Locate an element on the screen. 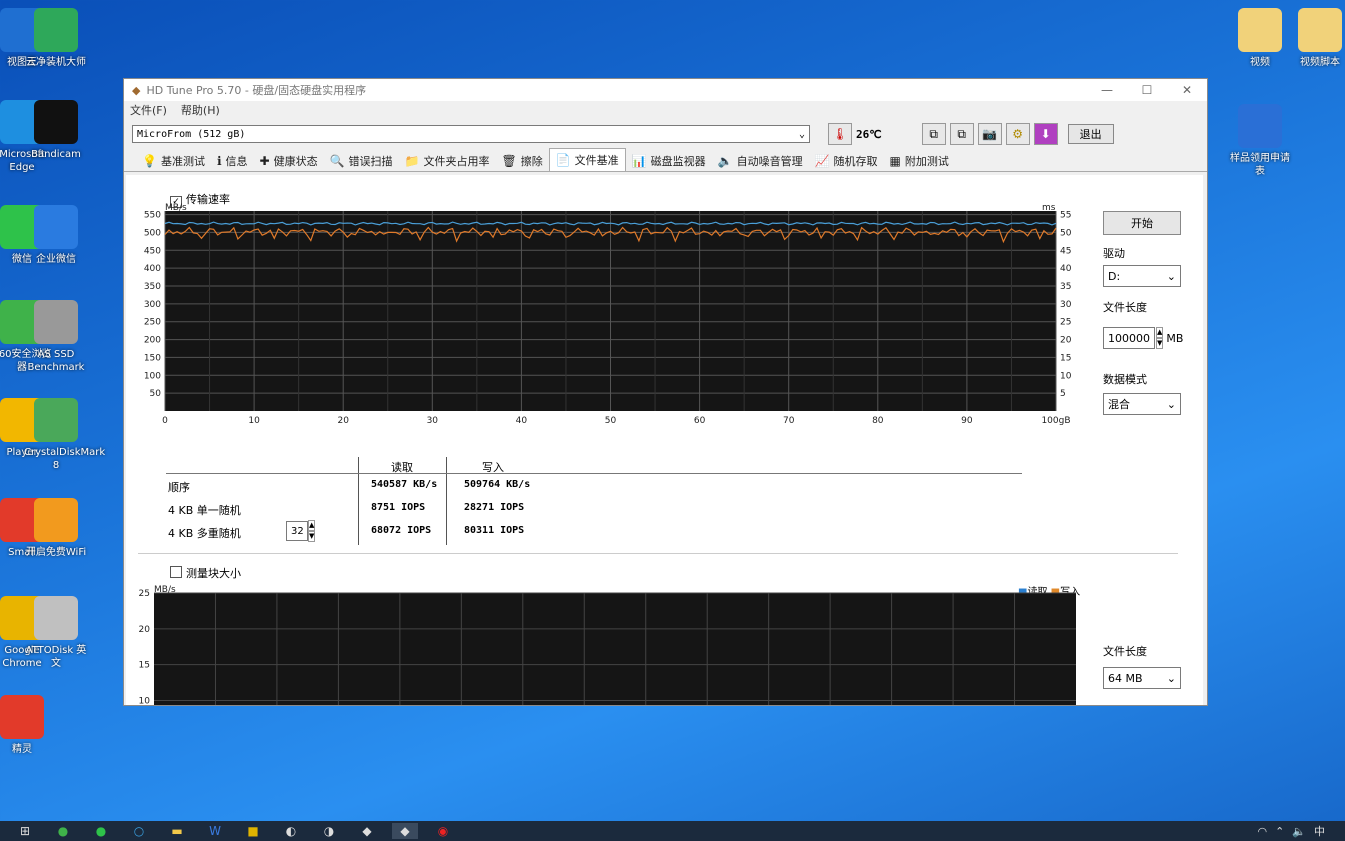 Image resolution: width=1345 pixels, height=841 pixels. queue-depth-input: 32 is located at coordinates (297, 531).